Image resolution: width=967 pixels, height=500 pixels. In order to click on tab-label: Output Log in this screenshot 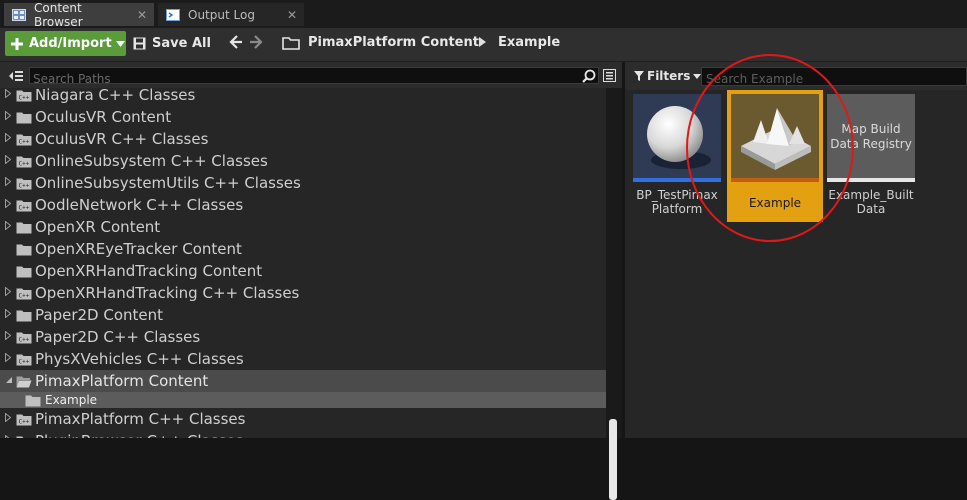, I will do `click(221, 14)`.